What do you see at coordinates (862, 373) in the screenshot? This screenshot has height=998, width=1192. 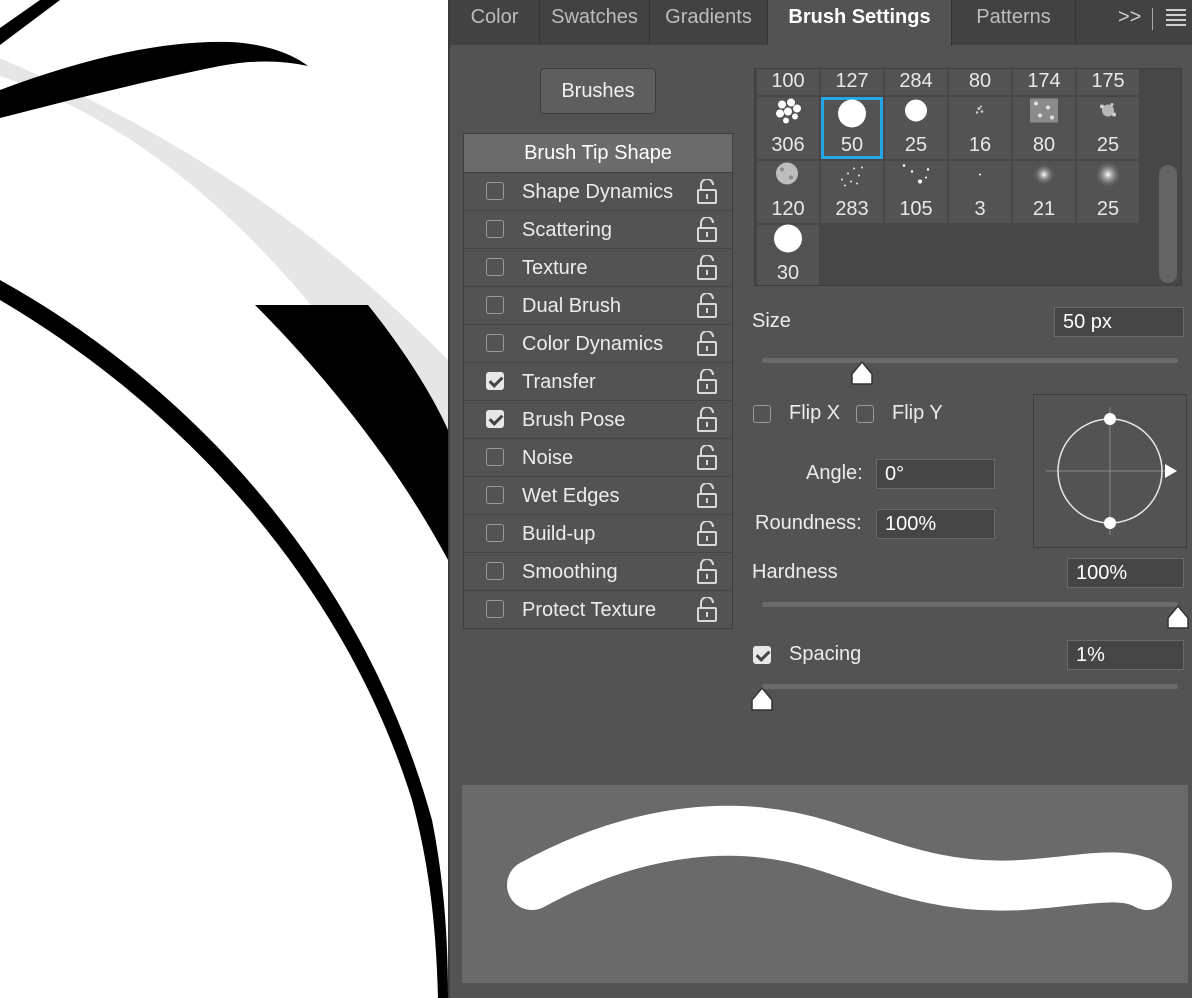 I see `size-slider-handle` at bounding box center [862, 373].